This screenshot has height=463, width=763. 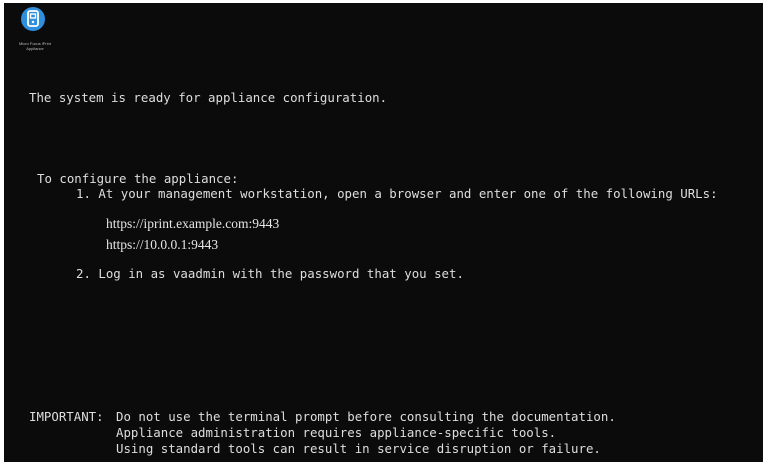 I want to click on micro-focus-iprint-logo: Micro Focus iPrint Appliance, so click(x=35, y=29).